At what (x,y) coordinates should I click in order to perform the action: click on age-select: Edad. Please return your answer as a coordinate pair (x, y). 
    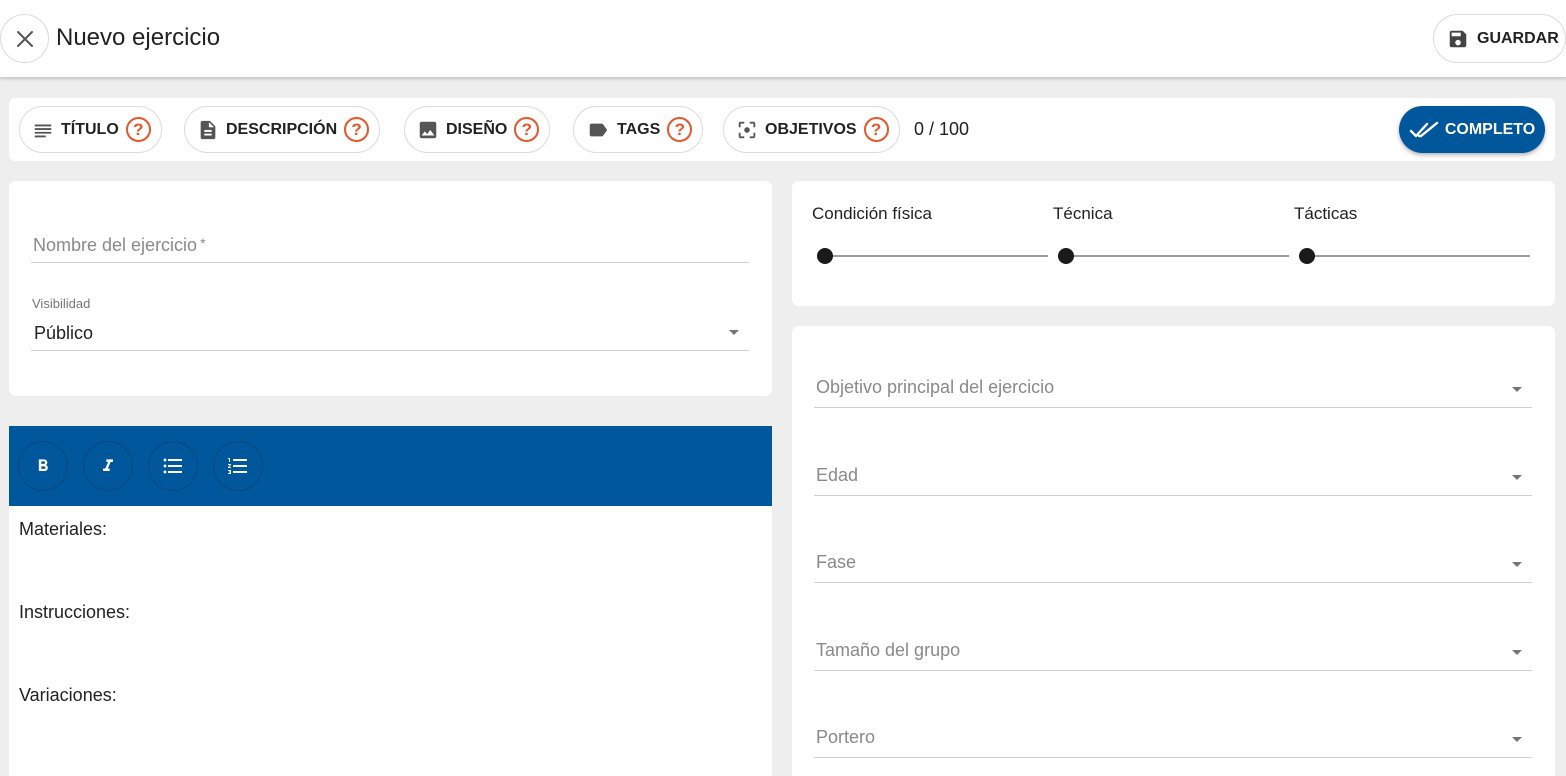
    Looking at the image, I should click on (1173, 477).